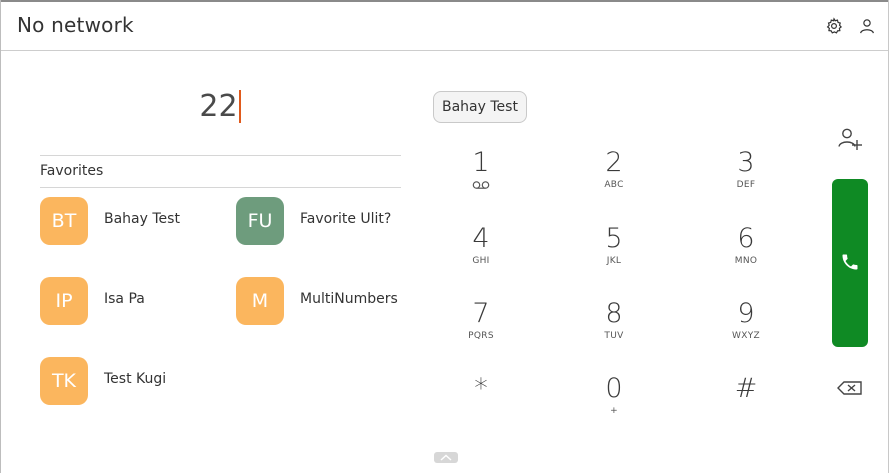 The width and height of the screenshot is (889, 473). Describe the element at coordinates (746, 261) in the screenshot. I see `key-letters: MNO` at that location.